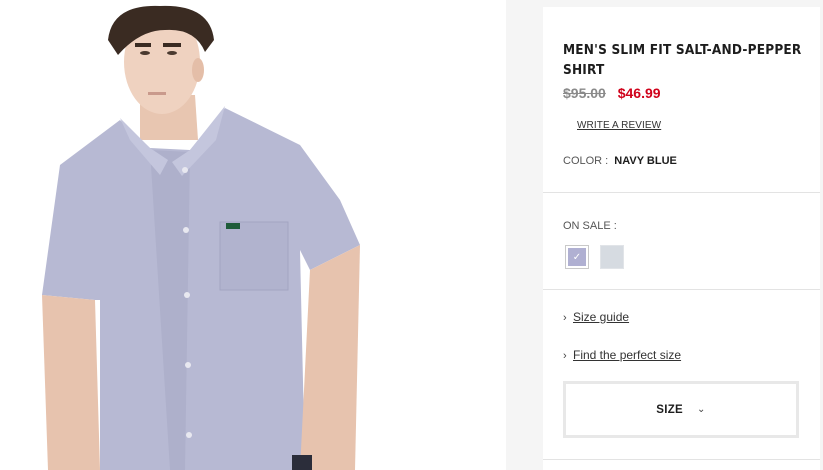 This screenshot has height=470, width=823. Describe the element at coordinates (586, 161) in the screenshot. I see `color-label: COLOR :` at that location.